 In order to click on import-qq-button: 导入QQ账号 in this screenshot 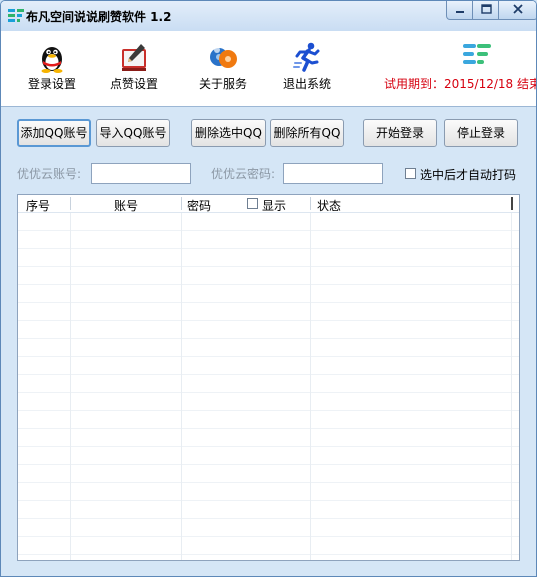, I will do `click(133, 133)`.